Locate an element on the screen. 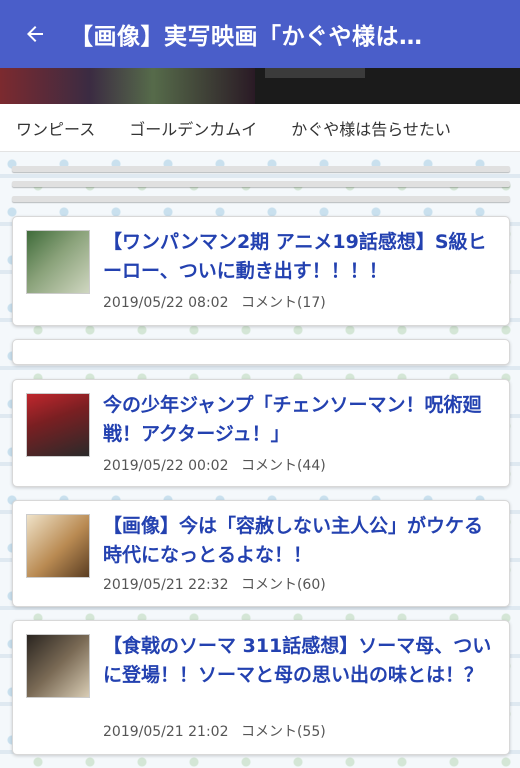 Image resolution: width=520 pixels, height=768 pixels. ad-placeholder is located at coordinates (261, 352).